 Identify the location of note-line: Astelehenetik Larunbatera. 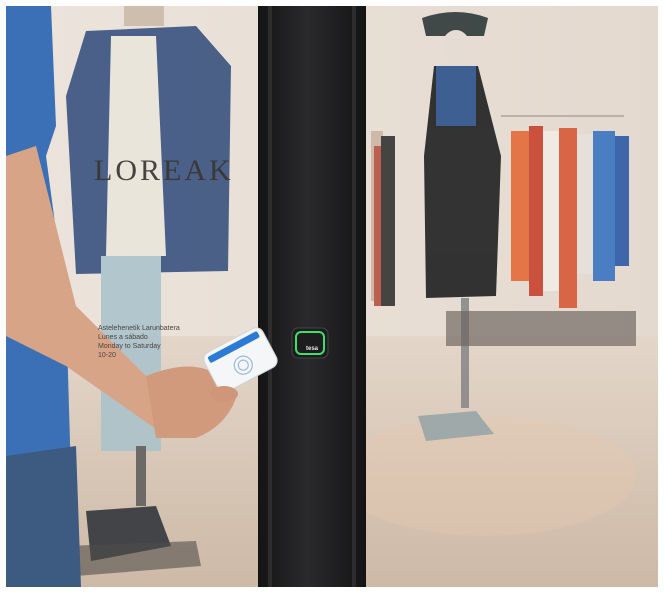
(139, 328).